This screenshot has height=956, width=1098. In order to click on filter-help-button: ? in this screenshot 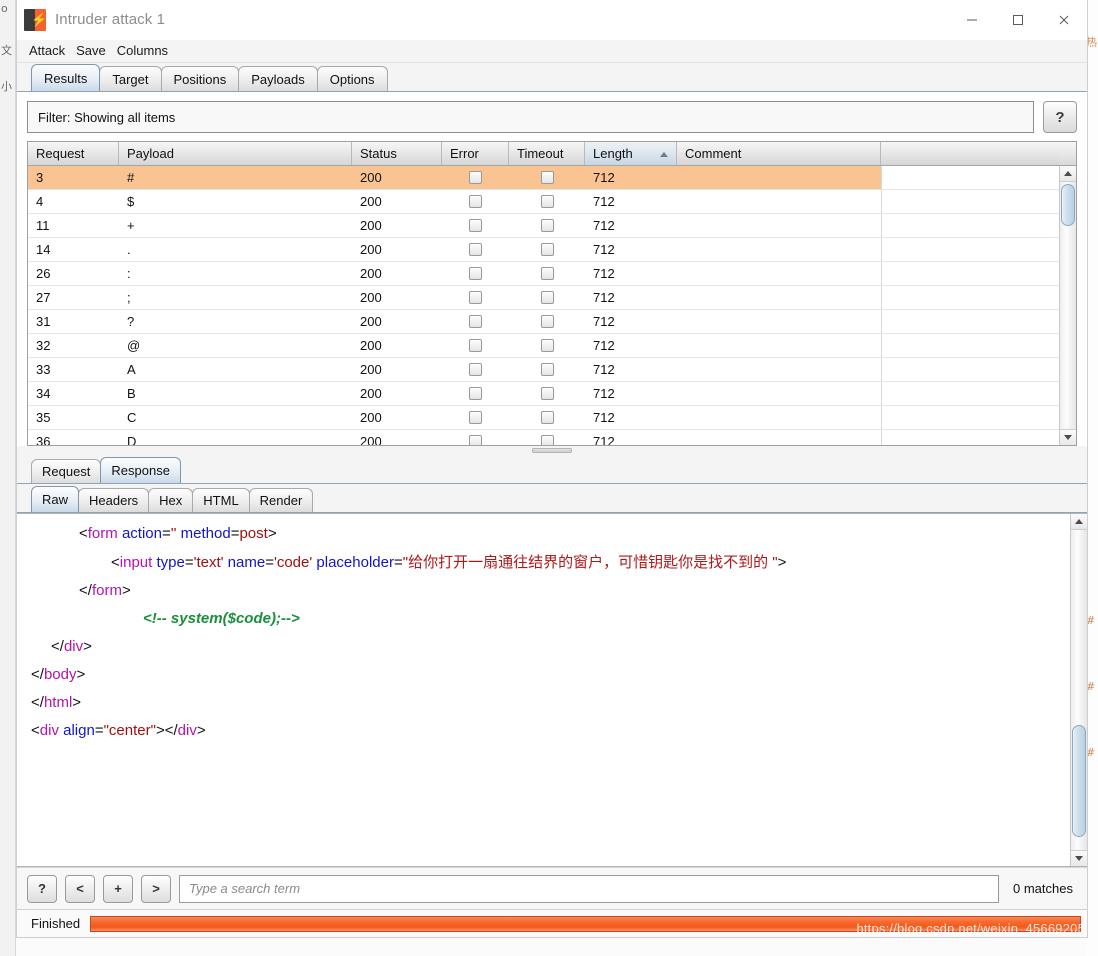, I will do `click(1060, 117)`.